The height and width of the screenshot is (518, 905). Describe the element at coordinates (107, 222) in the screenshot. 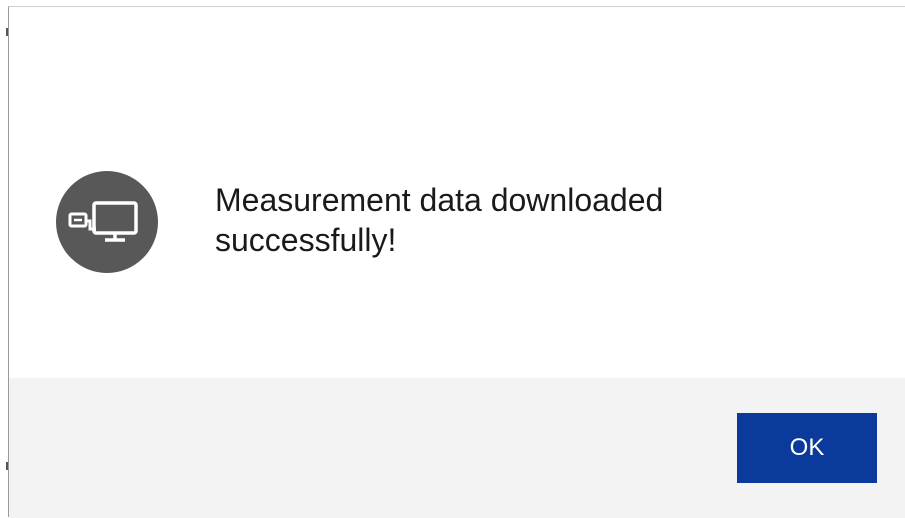

I see `network-computer-icon` at that location.